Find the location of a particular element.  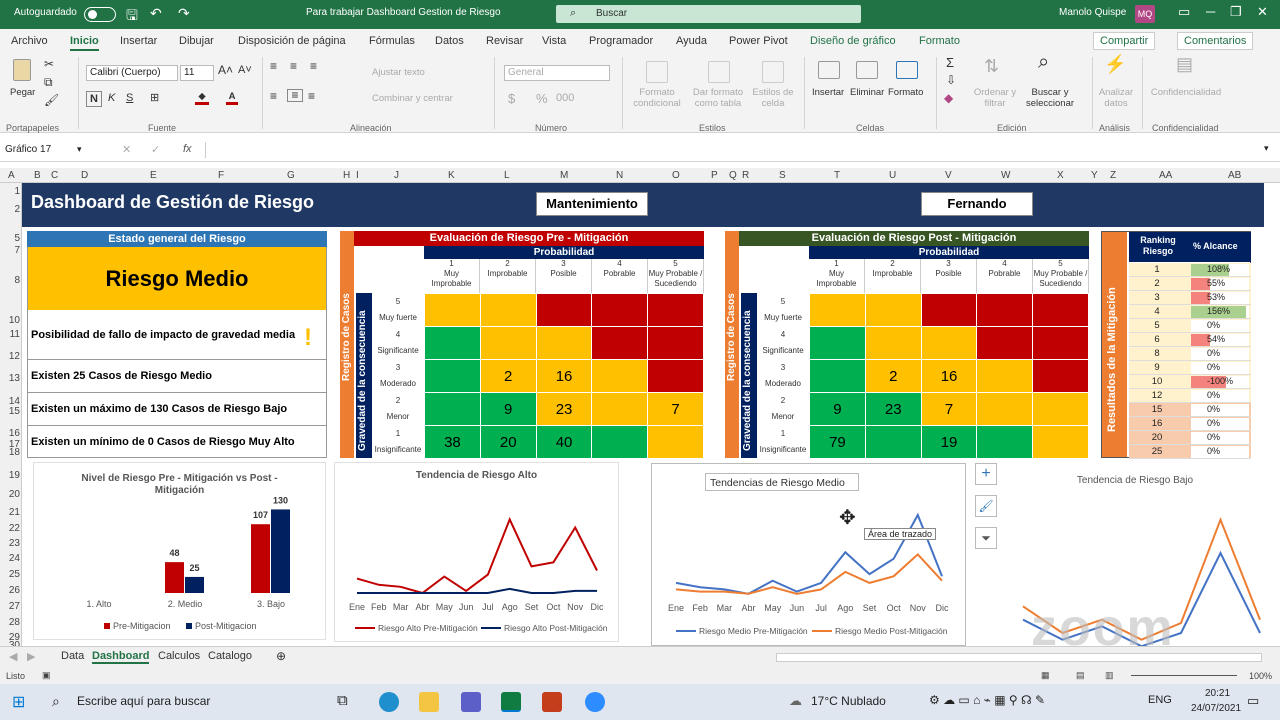

column-header: O is located at coordinates (676, 175).